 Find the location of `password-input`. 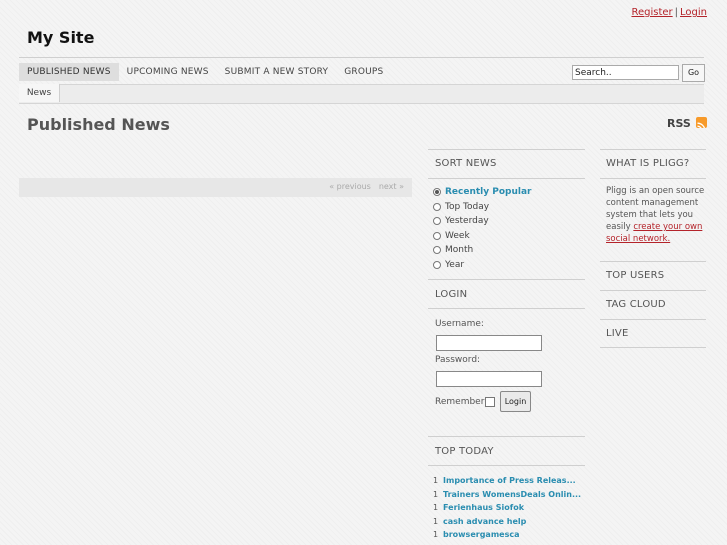

password-input is located at coordinates (489, 379).